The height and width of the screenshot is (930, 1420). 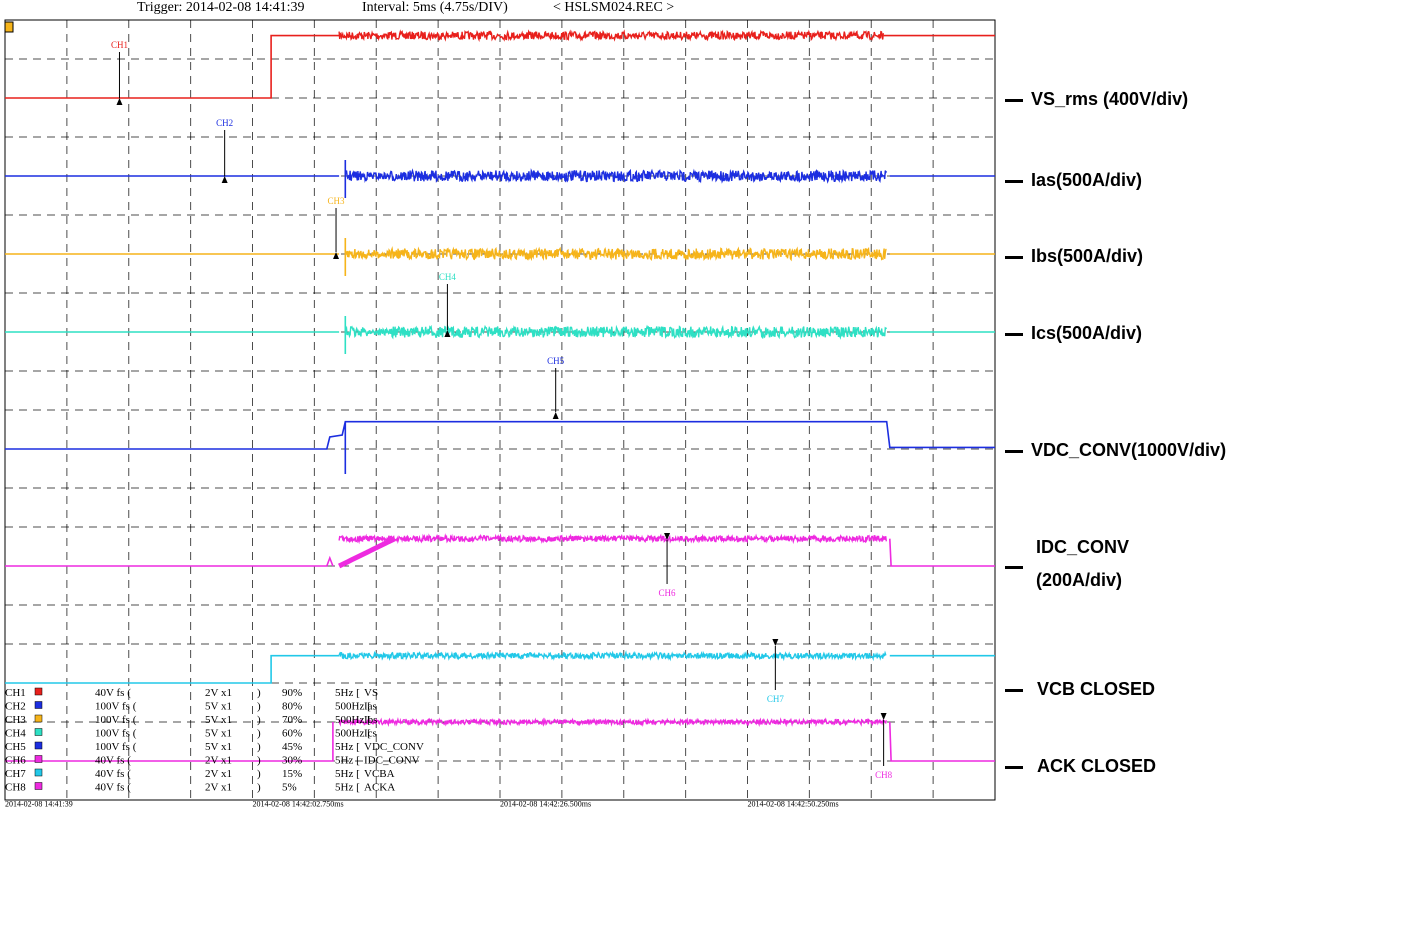 I want to click on trace-ch6-tail, so click(x=942, y=552).